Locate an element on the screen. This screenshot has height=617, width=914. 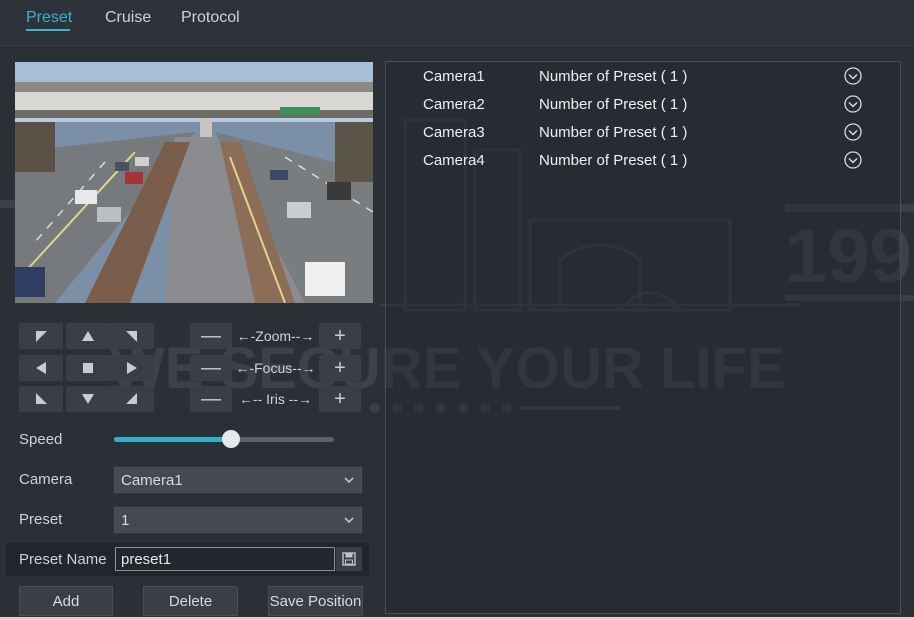
iris-close-button: — is located at coordinates (211, 399).